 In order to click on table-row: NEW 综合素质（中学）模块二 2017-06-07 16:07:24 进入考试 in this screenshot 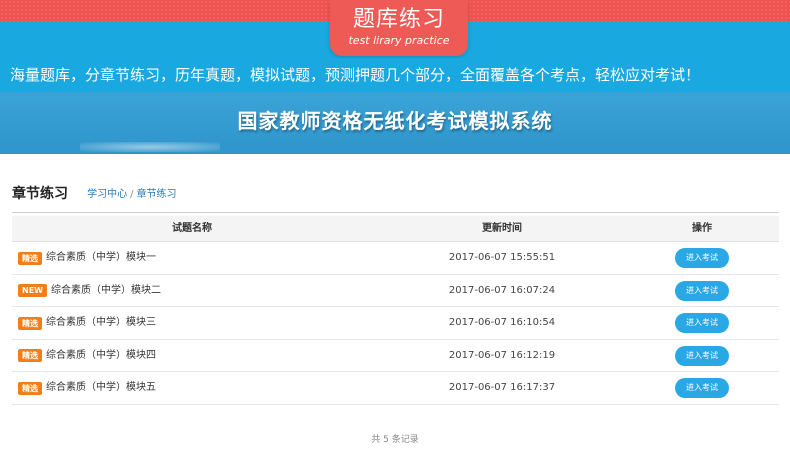, I will do `click(395, 291)`.